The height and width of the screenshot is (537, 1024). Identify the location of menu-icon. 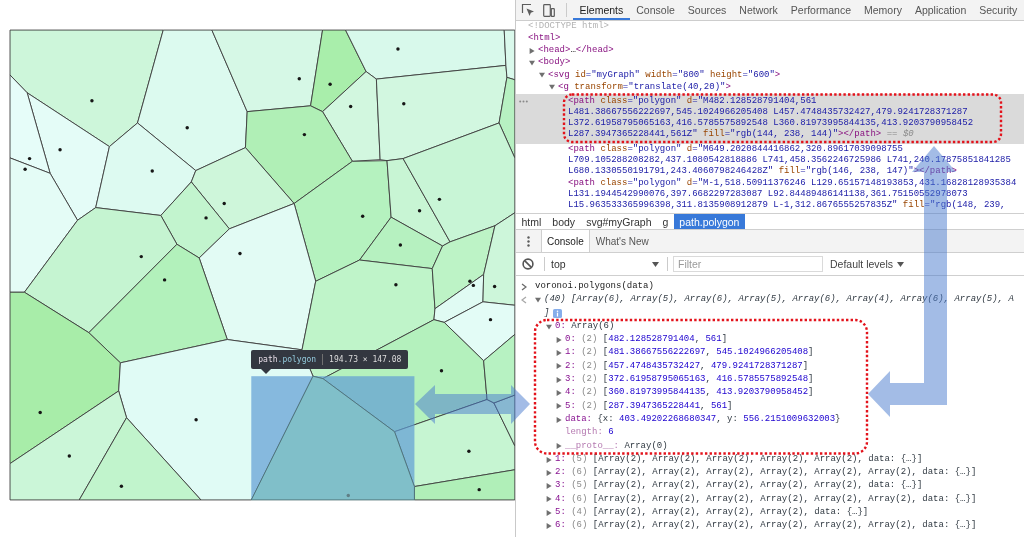
(528, 241).